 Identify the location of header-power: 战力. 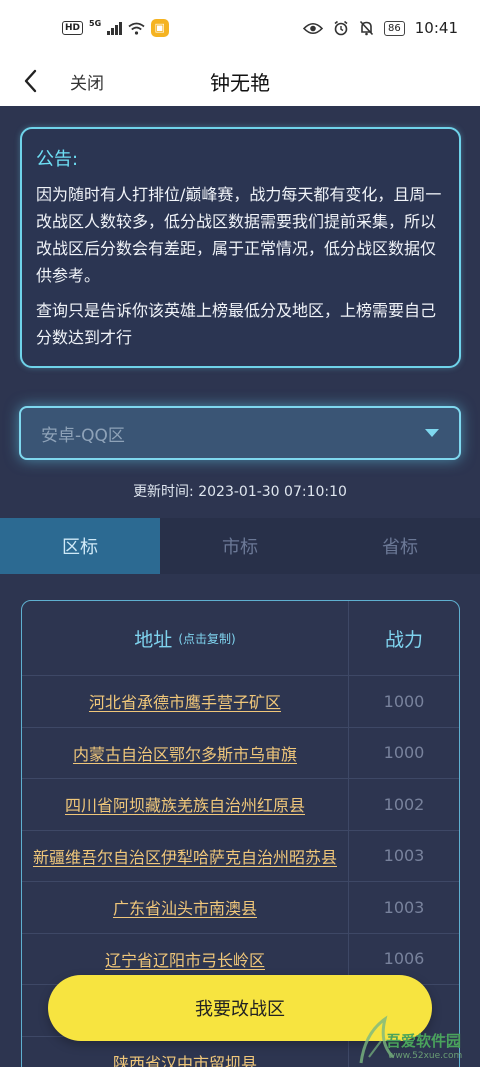
(403, 639).